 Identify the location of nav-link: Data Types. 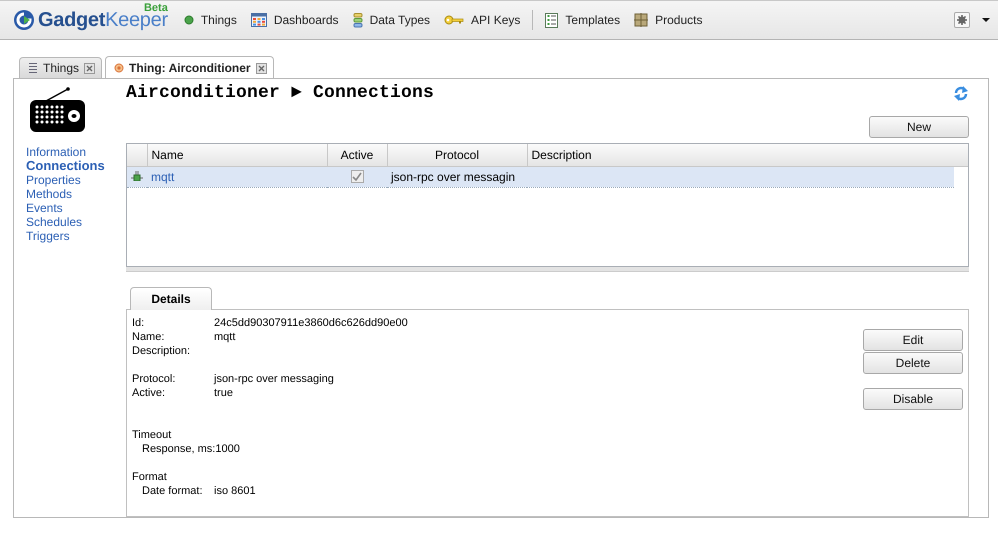
(400, 20).